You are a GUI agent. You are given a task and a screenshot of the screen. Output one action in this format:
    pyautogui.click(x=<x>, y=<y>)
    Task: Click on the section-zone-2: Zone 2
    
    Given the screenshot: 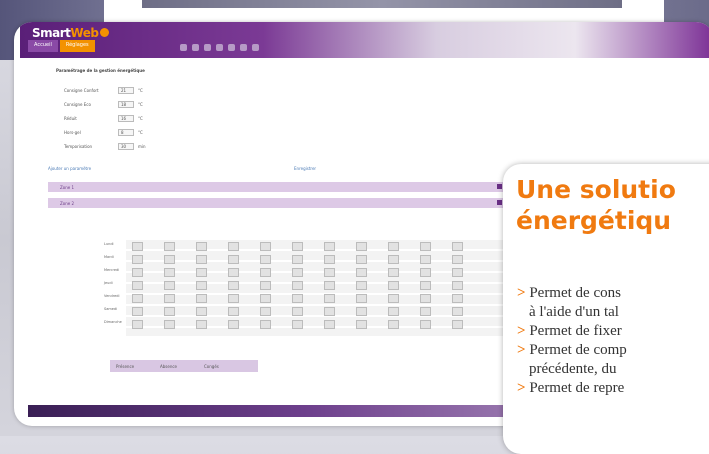 What is the action you would take?
    pyautogui.click(x=278, y=203)
    